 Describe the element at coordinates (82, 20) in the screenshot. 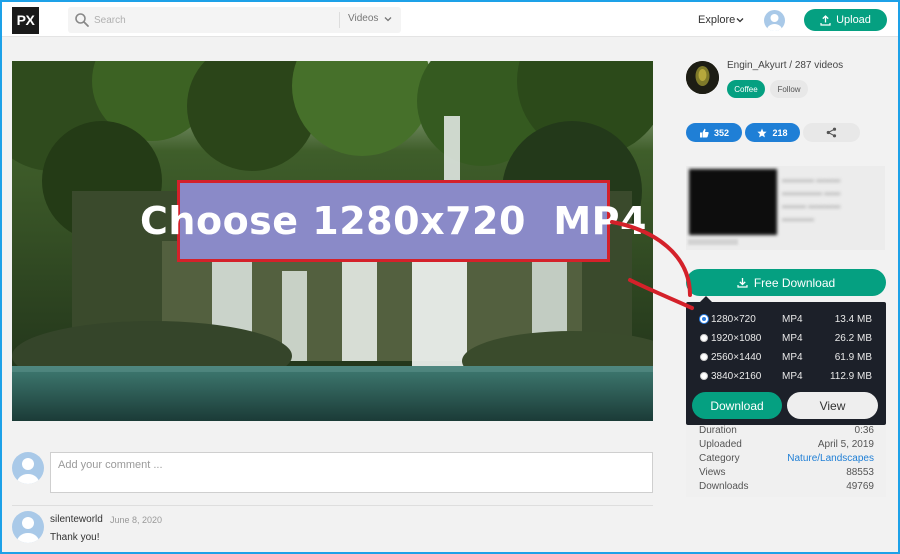

I see `search-icon` at that location.